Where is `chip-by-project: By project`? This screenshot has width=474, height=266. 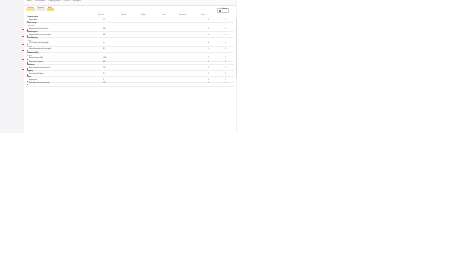
chip-by-project: By project is located at coordinates (41, 9).